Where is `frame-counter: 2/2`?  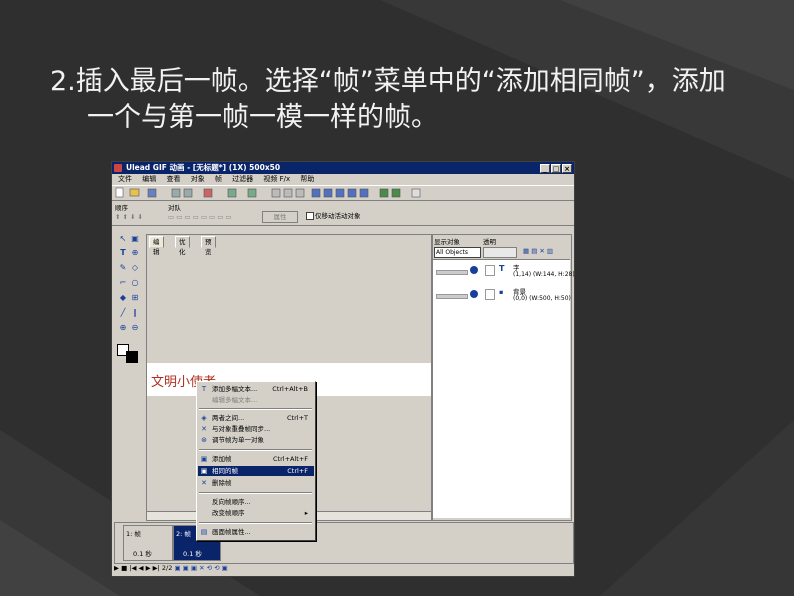 frame-counter: 2/2 is located at coordinates (167, 568).